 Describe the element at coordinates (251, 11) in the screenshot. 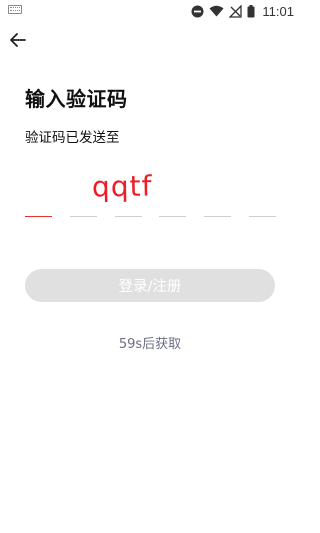

I see `battery-icon` at that location.